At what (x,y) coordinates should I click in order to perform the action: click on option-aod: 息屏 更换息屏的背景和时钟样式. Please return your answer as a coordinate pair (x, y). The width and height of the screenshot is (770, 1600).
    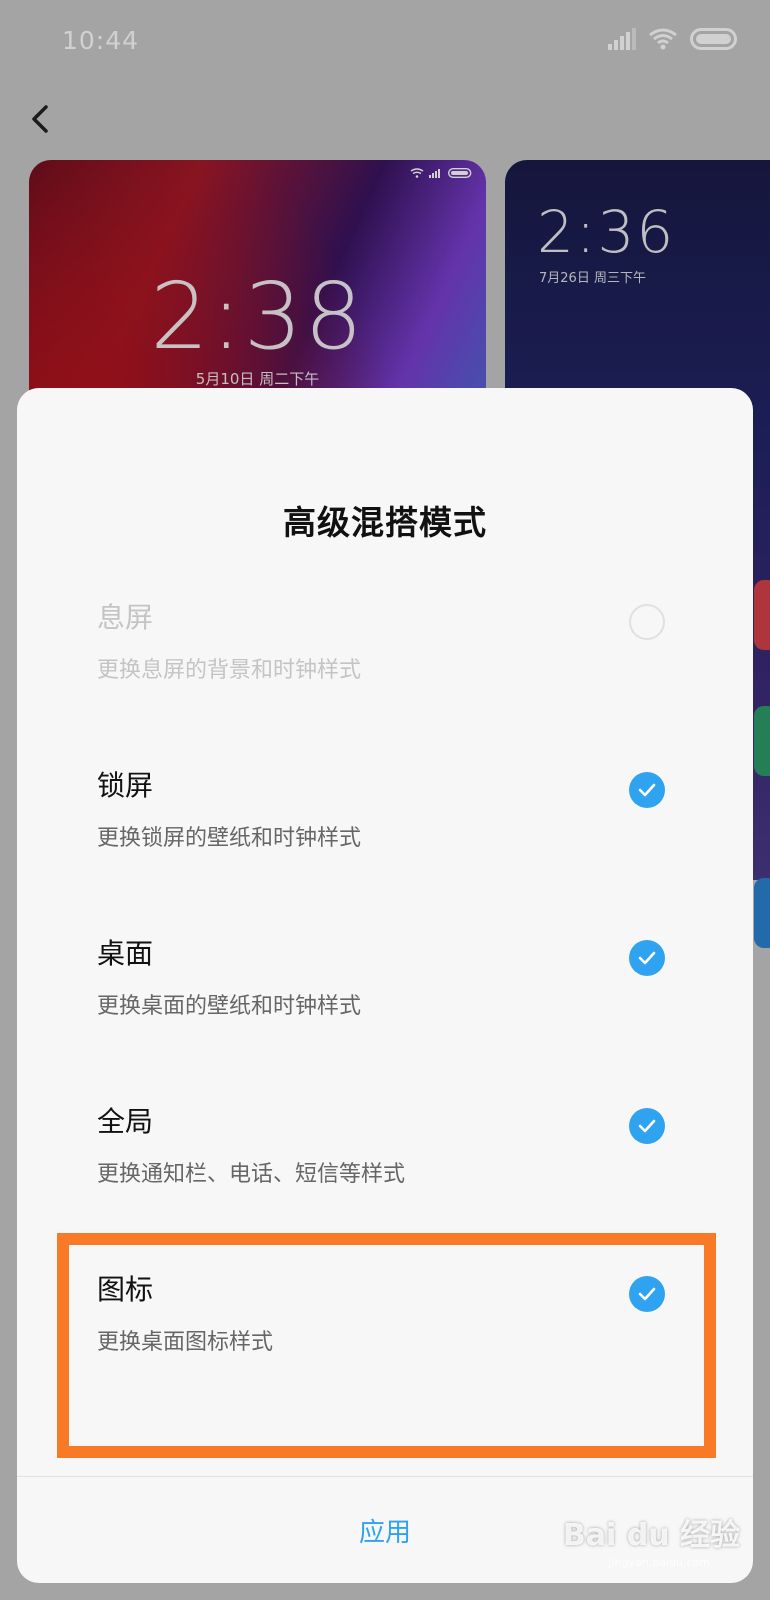
    Looking at the image, I should click on (385, 681).